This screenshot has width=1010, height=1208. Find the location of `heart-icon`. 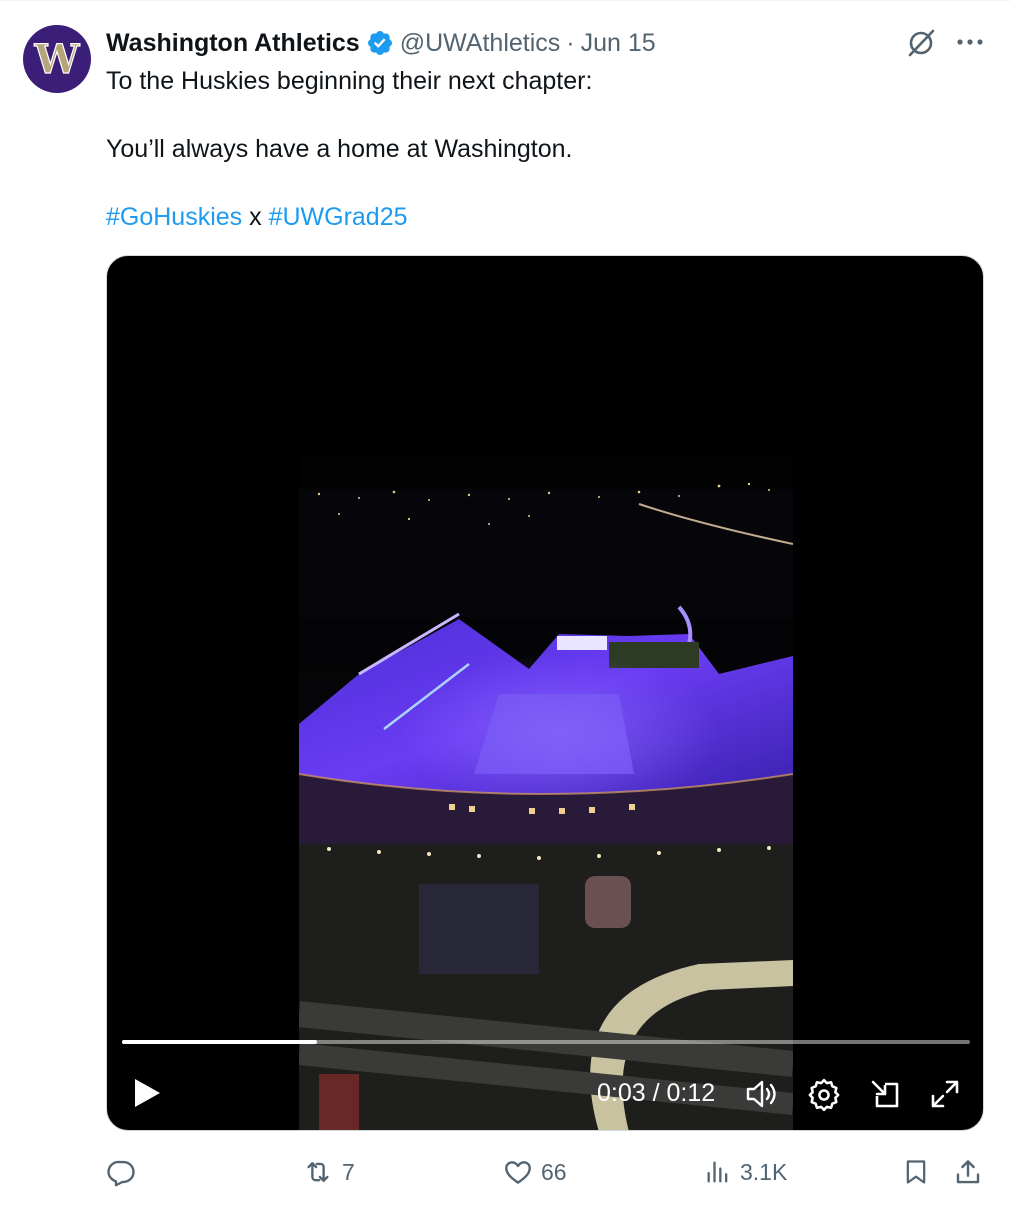

heart-icon is located at coordinates (518, 1172).